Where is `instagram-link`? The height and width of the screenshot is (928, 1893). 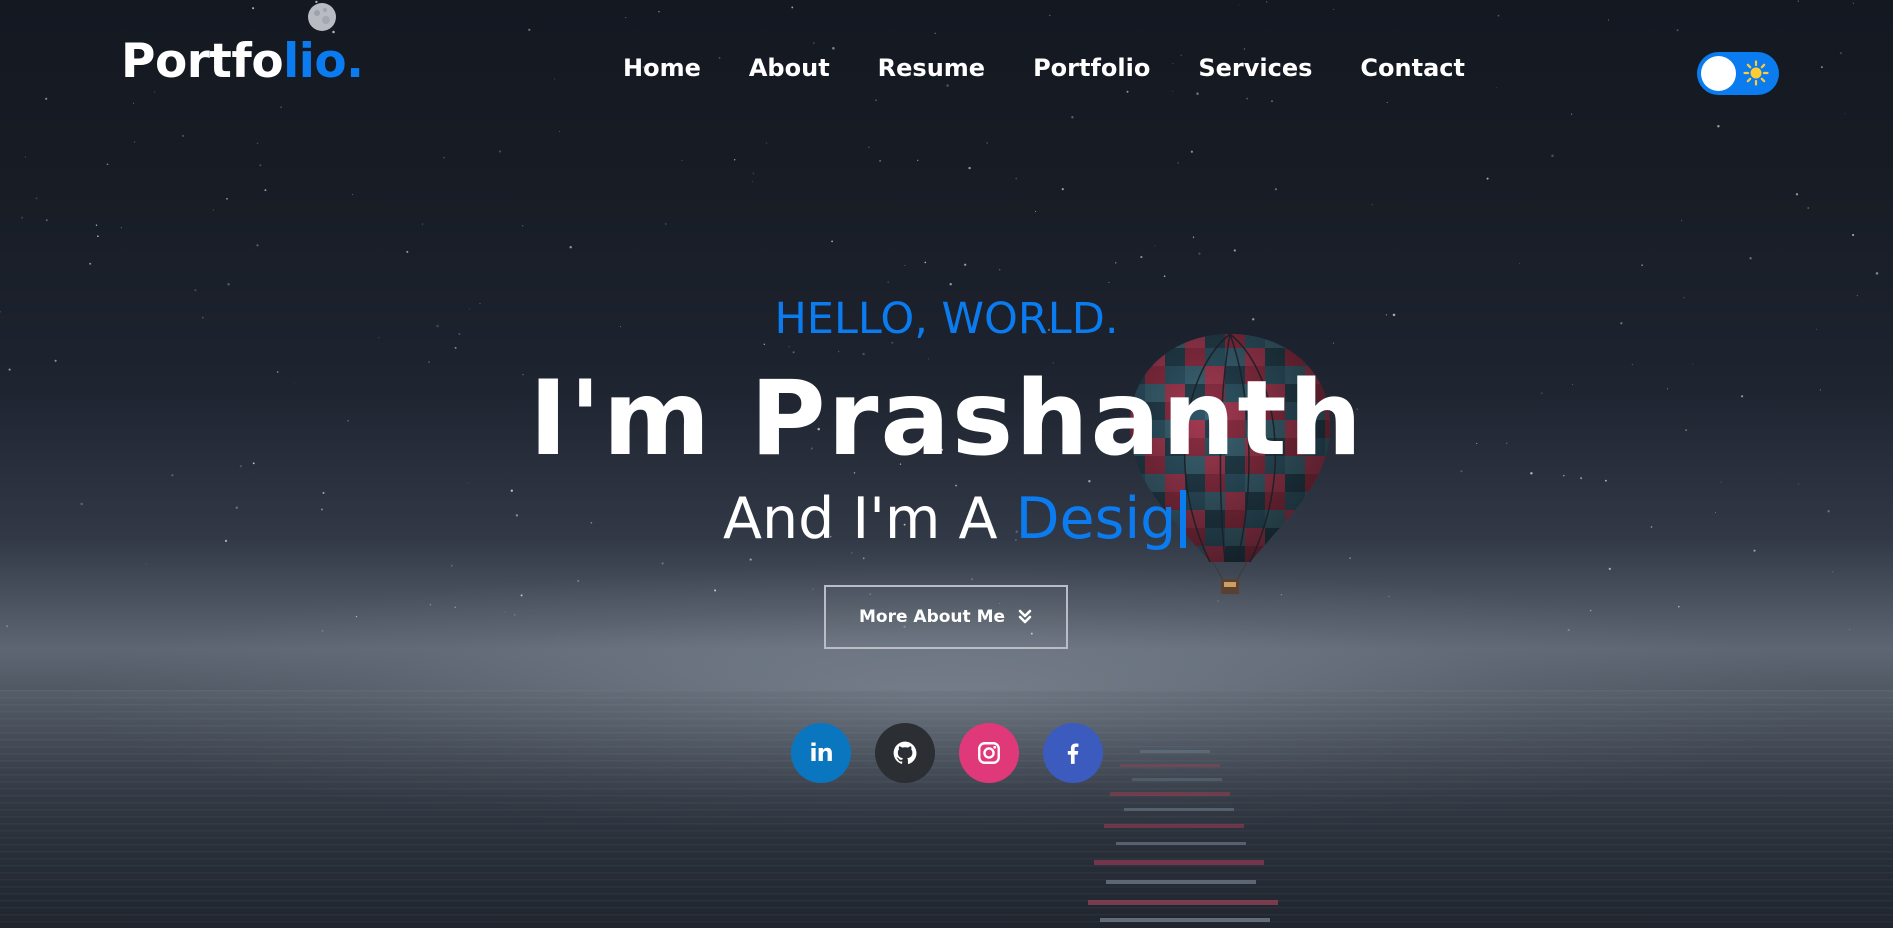 instagram-link is located at coordinates (989, 753).